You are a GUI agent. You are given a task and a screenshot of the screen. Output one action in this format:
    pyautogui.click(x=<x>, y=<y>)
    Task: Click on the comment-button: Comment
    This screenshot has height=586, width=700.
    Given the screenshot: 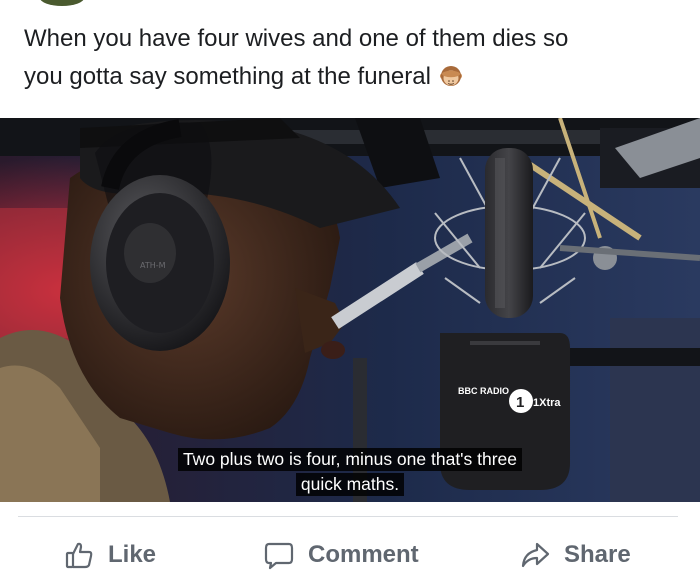 What is the action you would take?
    pyautogui.click(x=341, y=555)
    